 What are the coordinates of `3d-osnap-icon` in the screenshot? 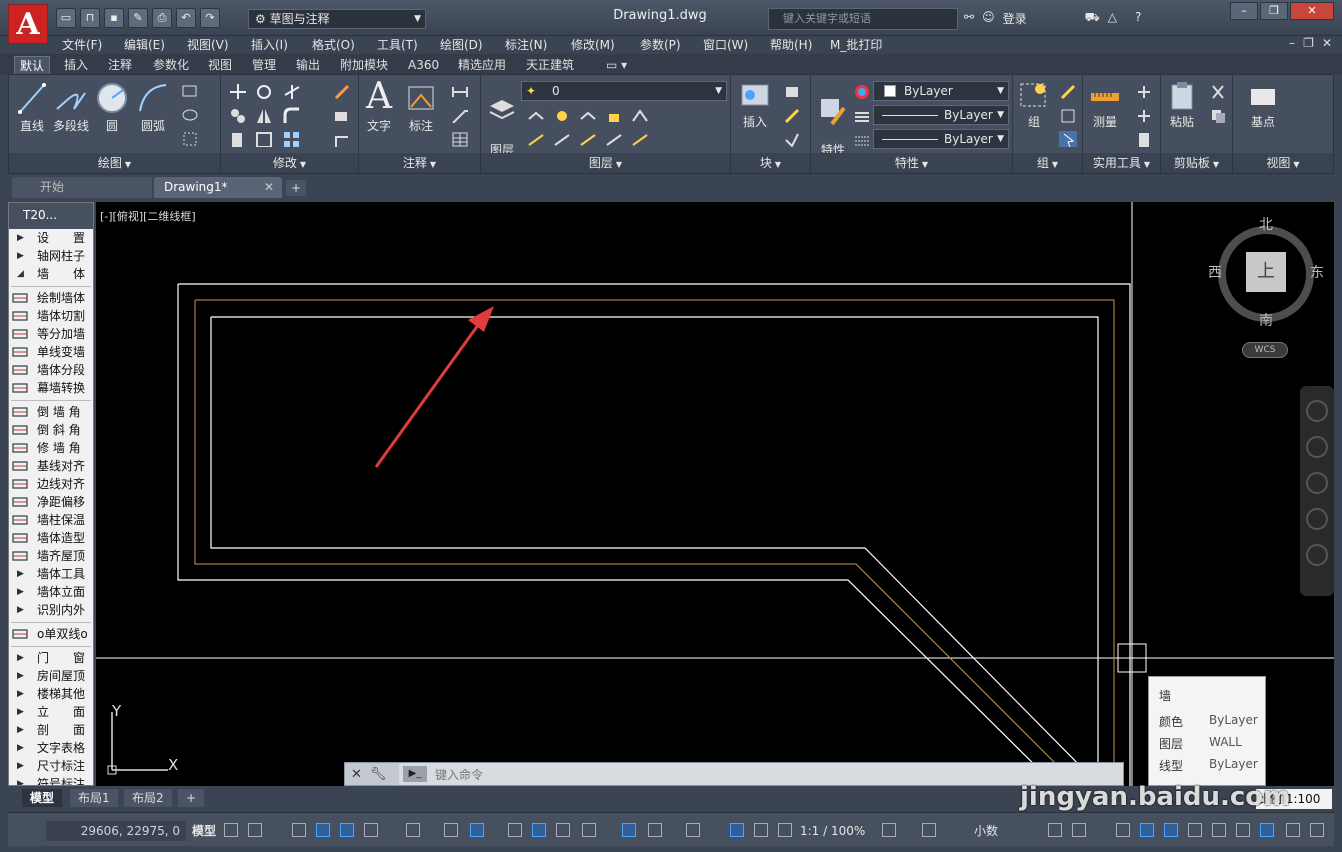 It's located at (589, 830).